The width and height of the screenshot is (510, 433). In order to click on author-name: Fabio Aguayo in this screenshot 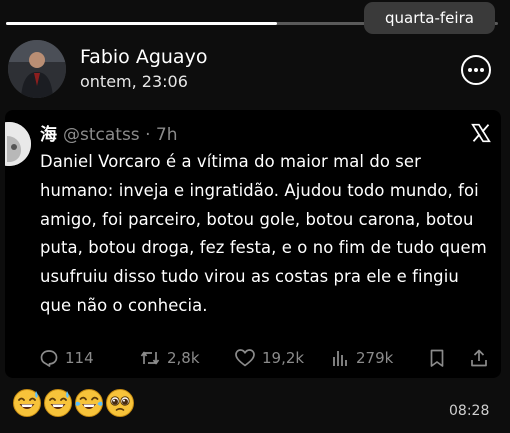, I will do `click(143, 57)`.